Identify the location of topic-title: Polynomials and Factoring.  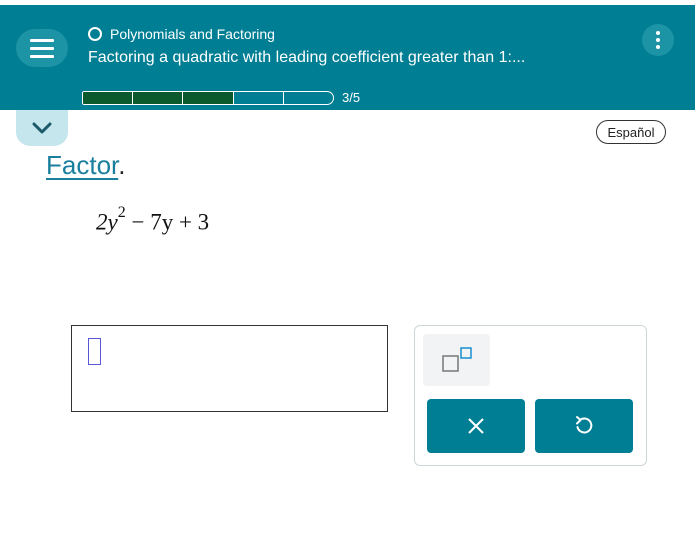
(192, 34).